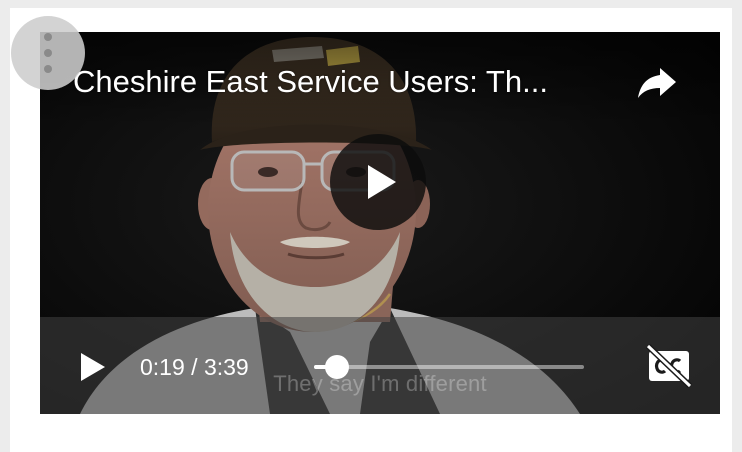  Describe the element at coordinates (449, 367) in the screenshot. I see `progress-bar` at that location.